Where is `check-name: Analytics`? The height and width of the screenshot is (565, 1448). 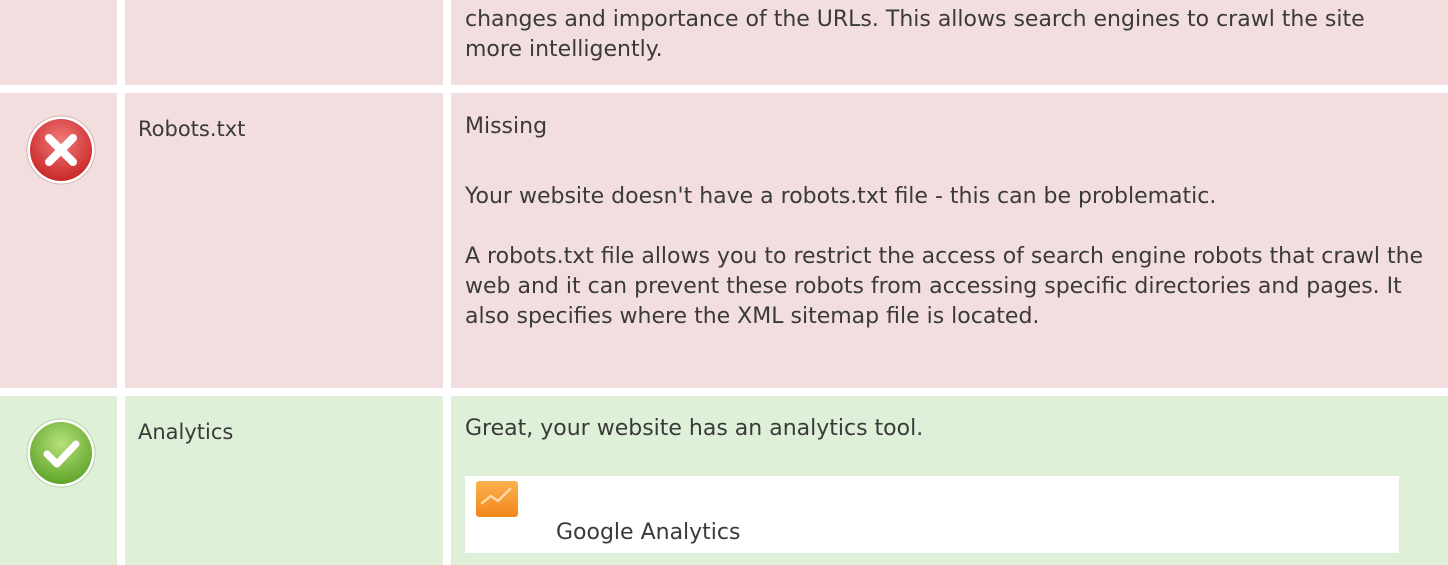
check-name: Analytics is located at coordinates (186, 432).